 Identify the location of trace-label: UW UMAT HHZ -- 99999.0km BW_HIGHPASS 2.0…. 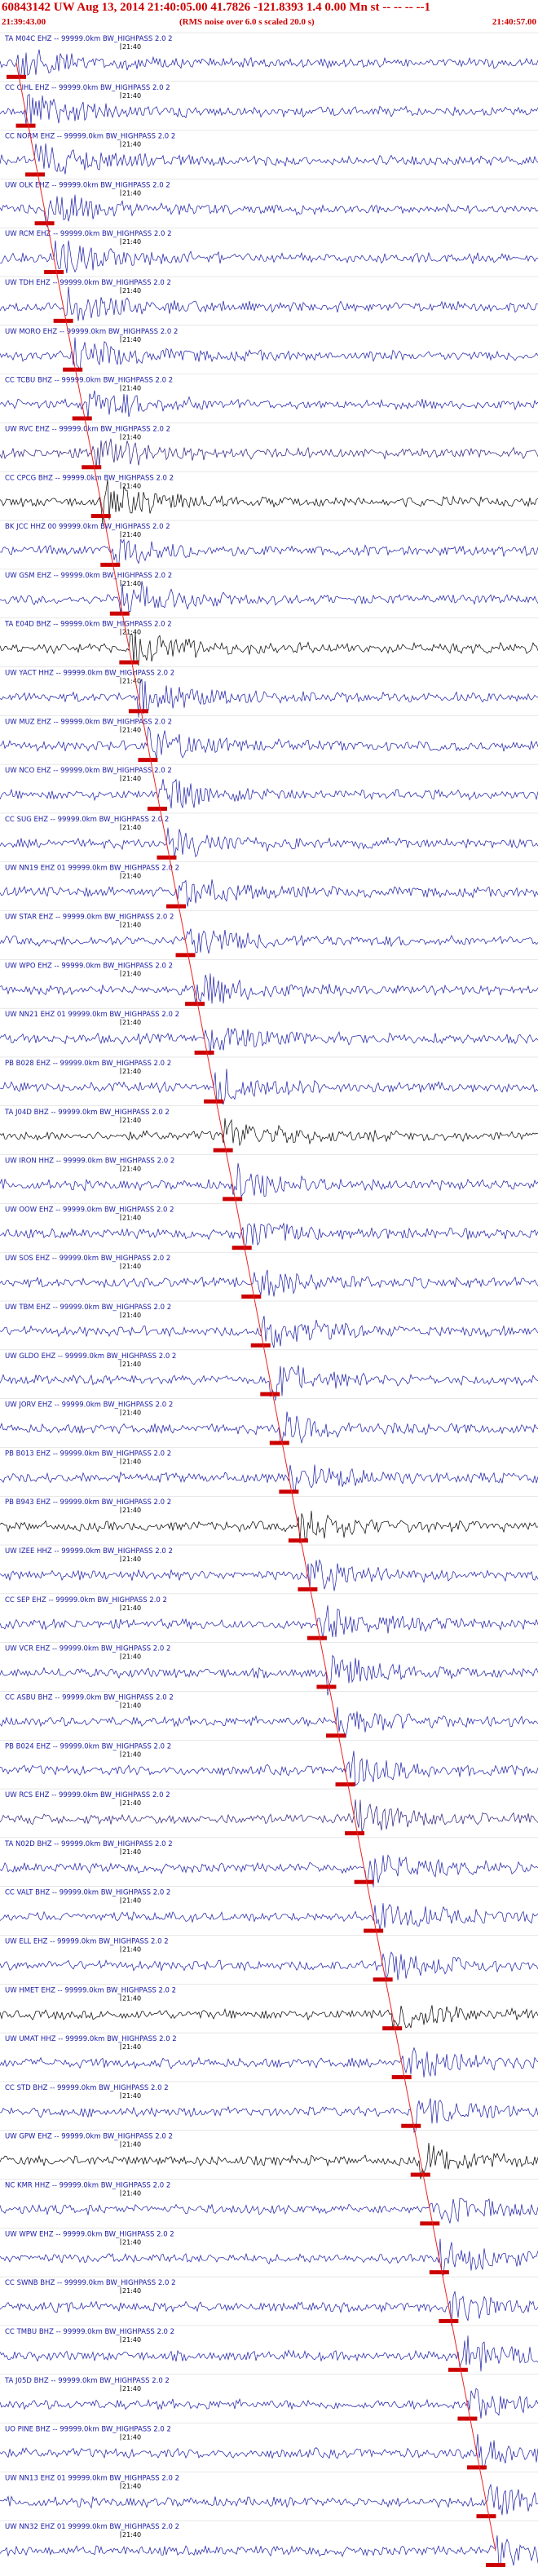
(91, 2039).